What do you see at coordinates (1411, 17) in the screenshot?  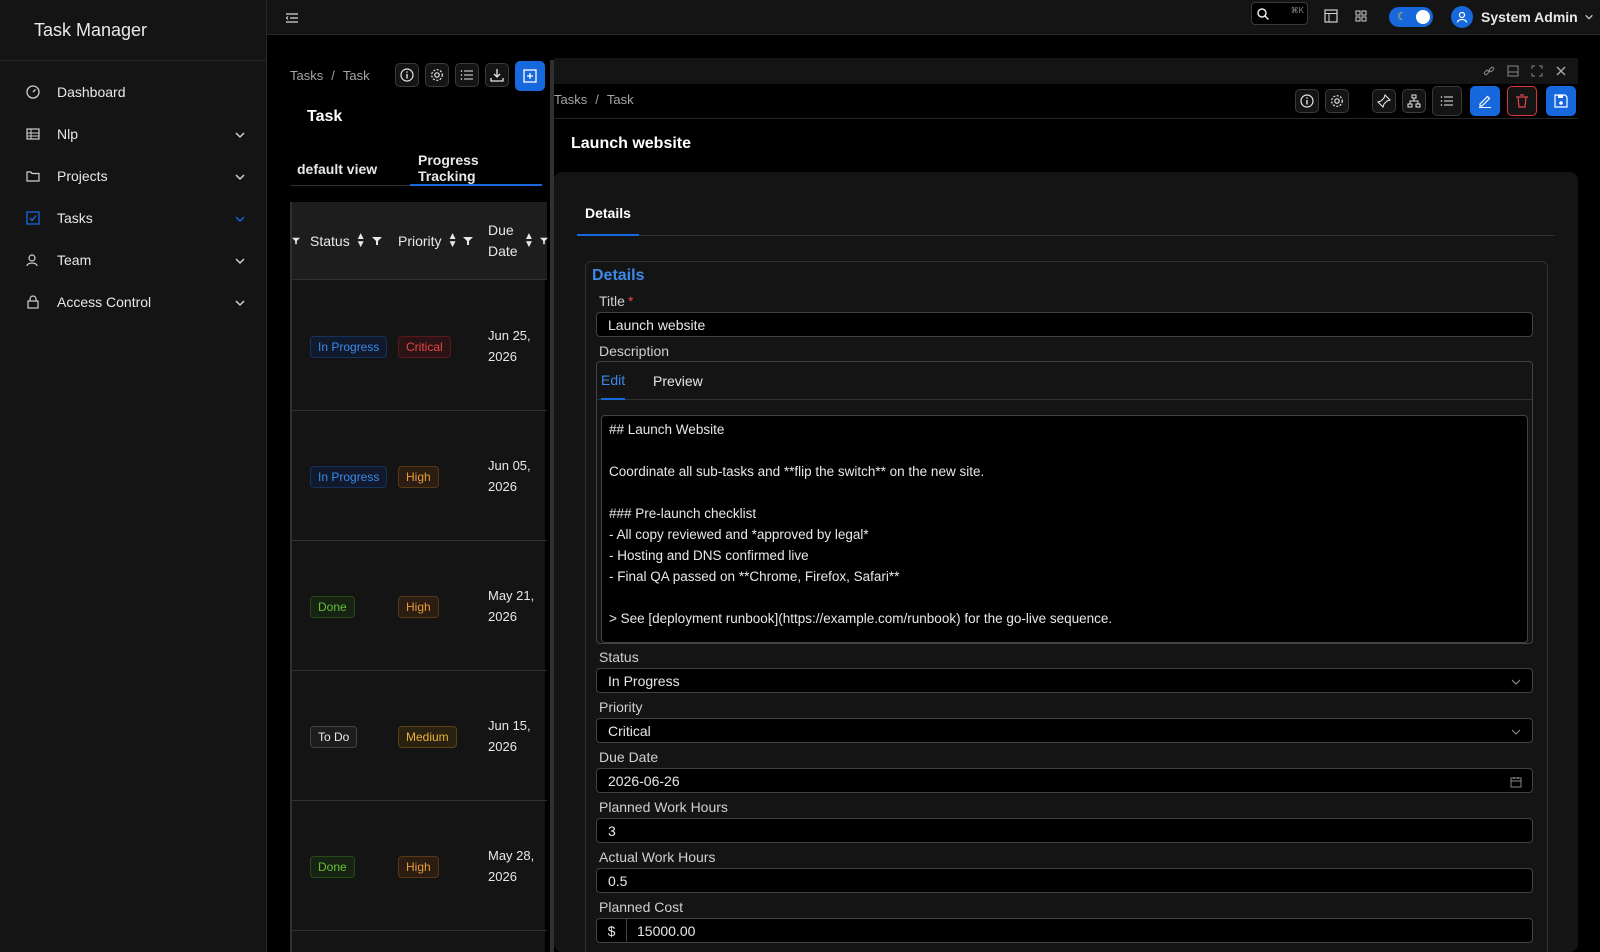 I see `theme-toggle: ☾` at bounding box center [1411, 17].